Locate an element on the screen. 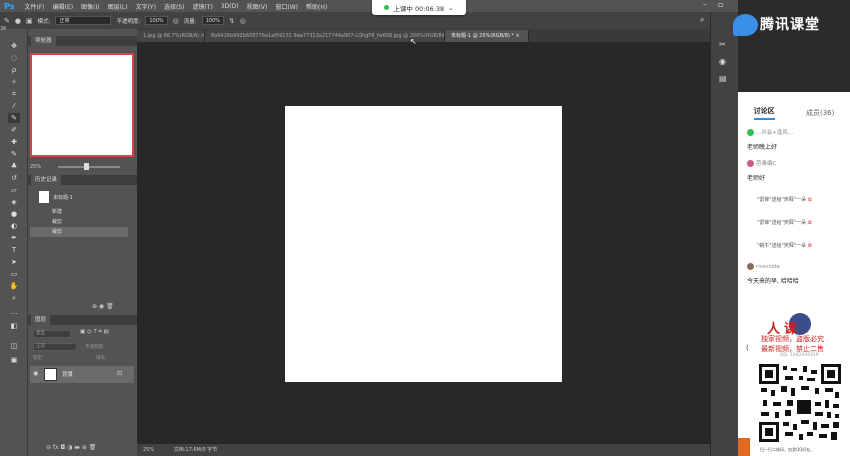 The width and height of the screenshot is (850, 456). chat-tabs: 讨论区 成员(36) is located at coordinates (794, 113).